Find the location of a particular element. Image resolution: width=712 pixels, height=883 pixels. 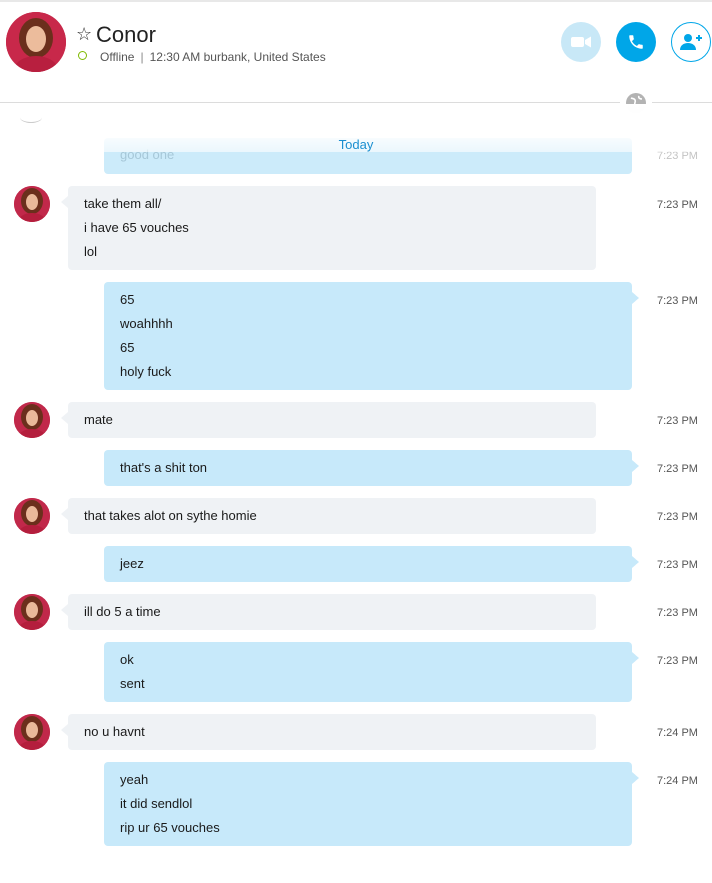

video-camera-icon is located at coordinates (581, 42).